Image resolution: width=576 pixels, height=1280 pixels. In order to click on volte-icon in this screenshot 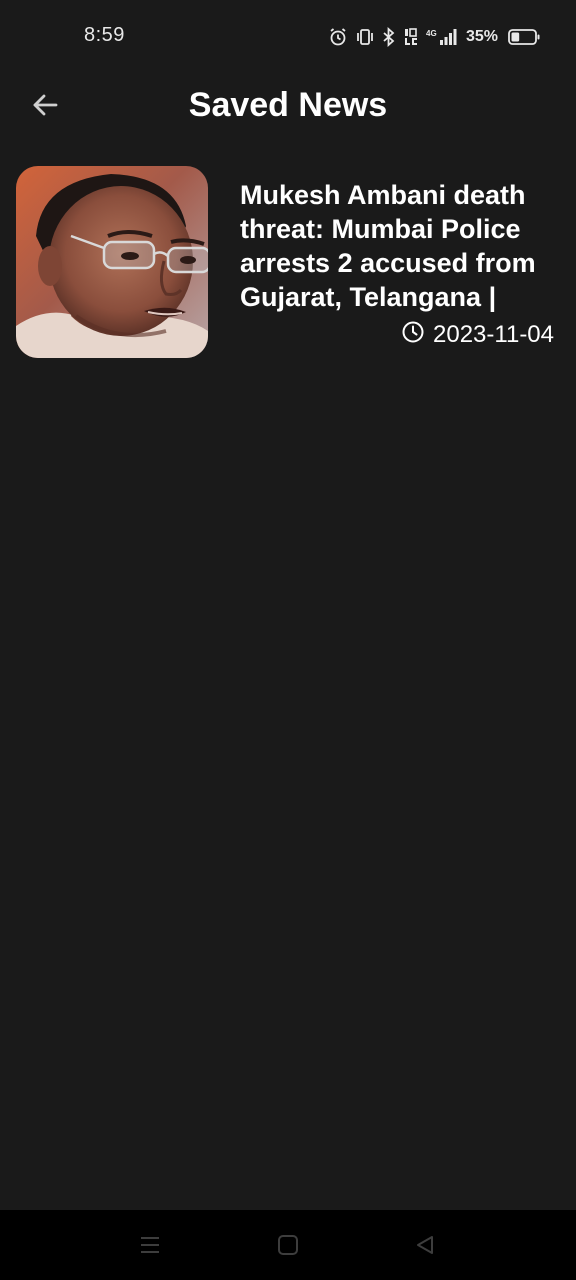, I will do `click(411, 37)`.